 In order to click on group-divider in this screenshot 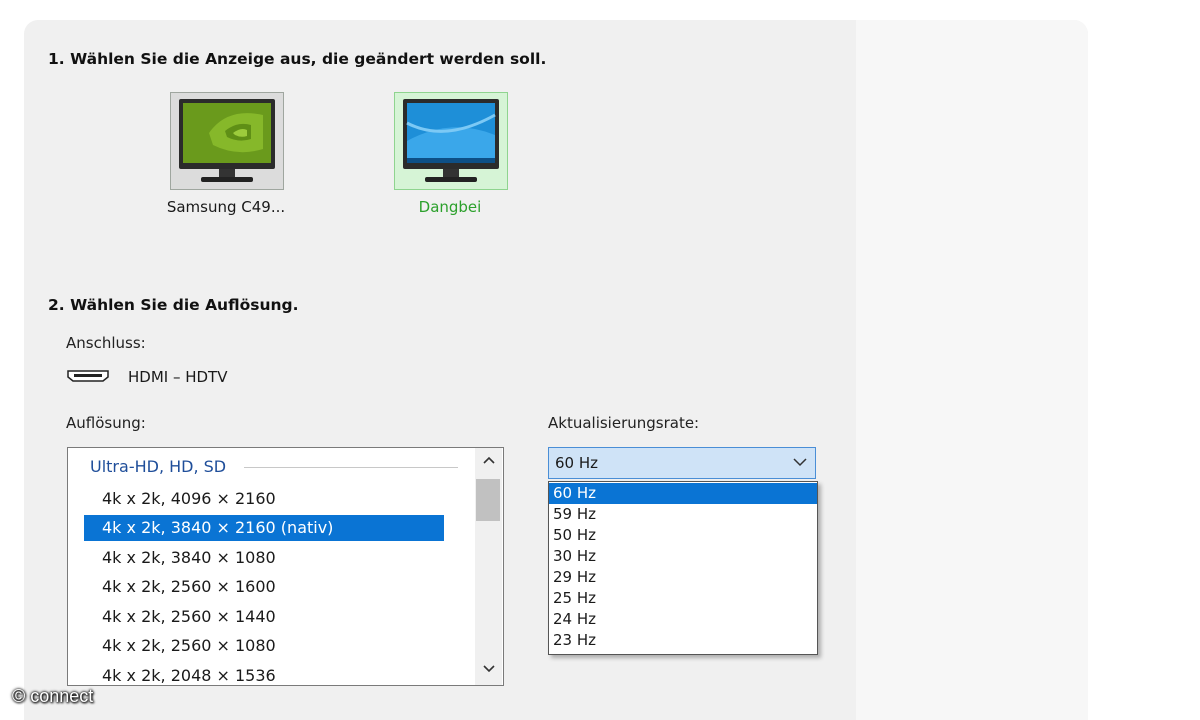, I will do `click(351, 467)`.